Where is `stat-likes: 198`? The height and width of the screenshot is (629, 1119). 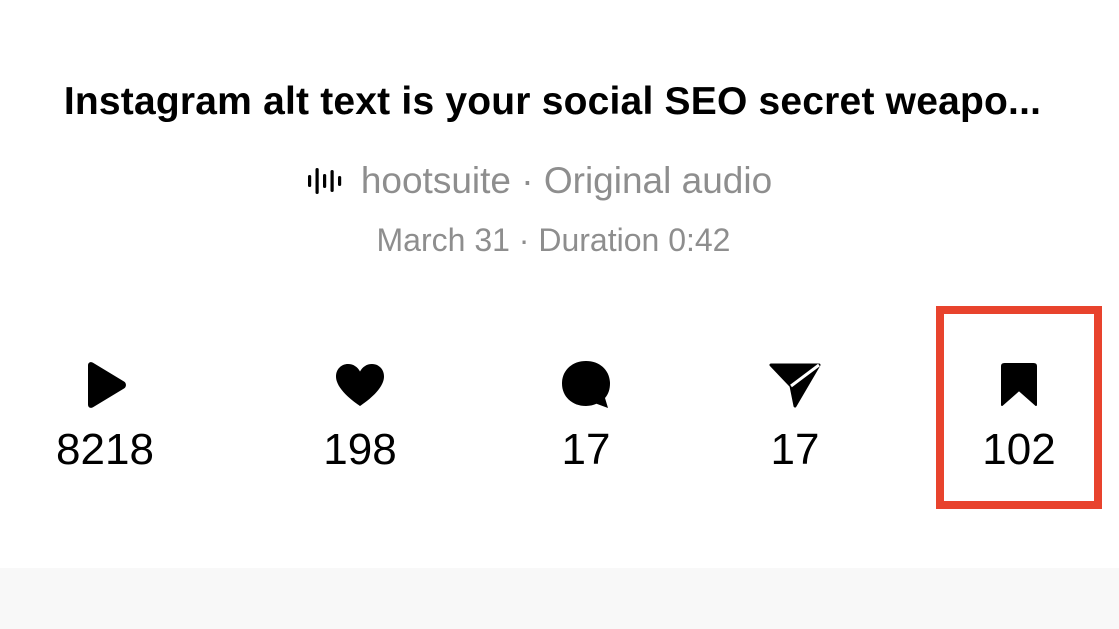
stat-likes: 198 is located at coordinates (360, 417).